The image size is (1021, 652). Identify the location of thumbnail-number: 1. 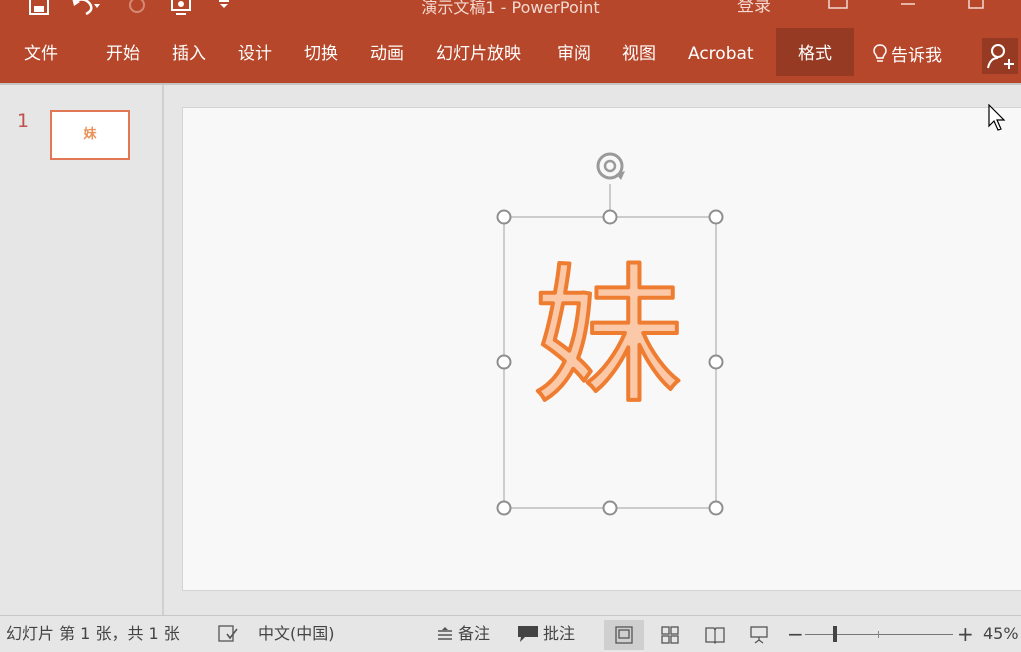
(23, 121).